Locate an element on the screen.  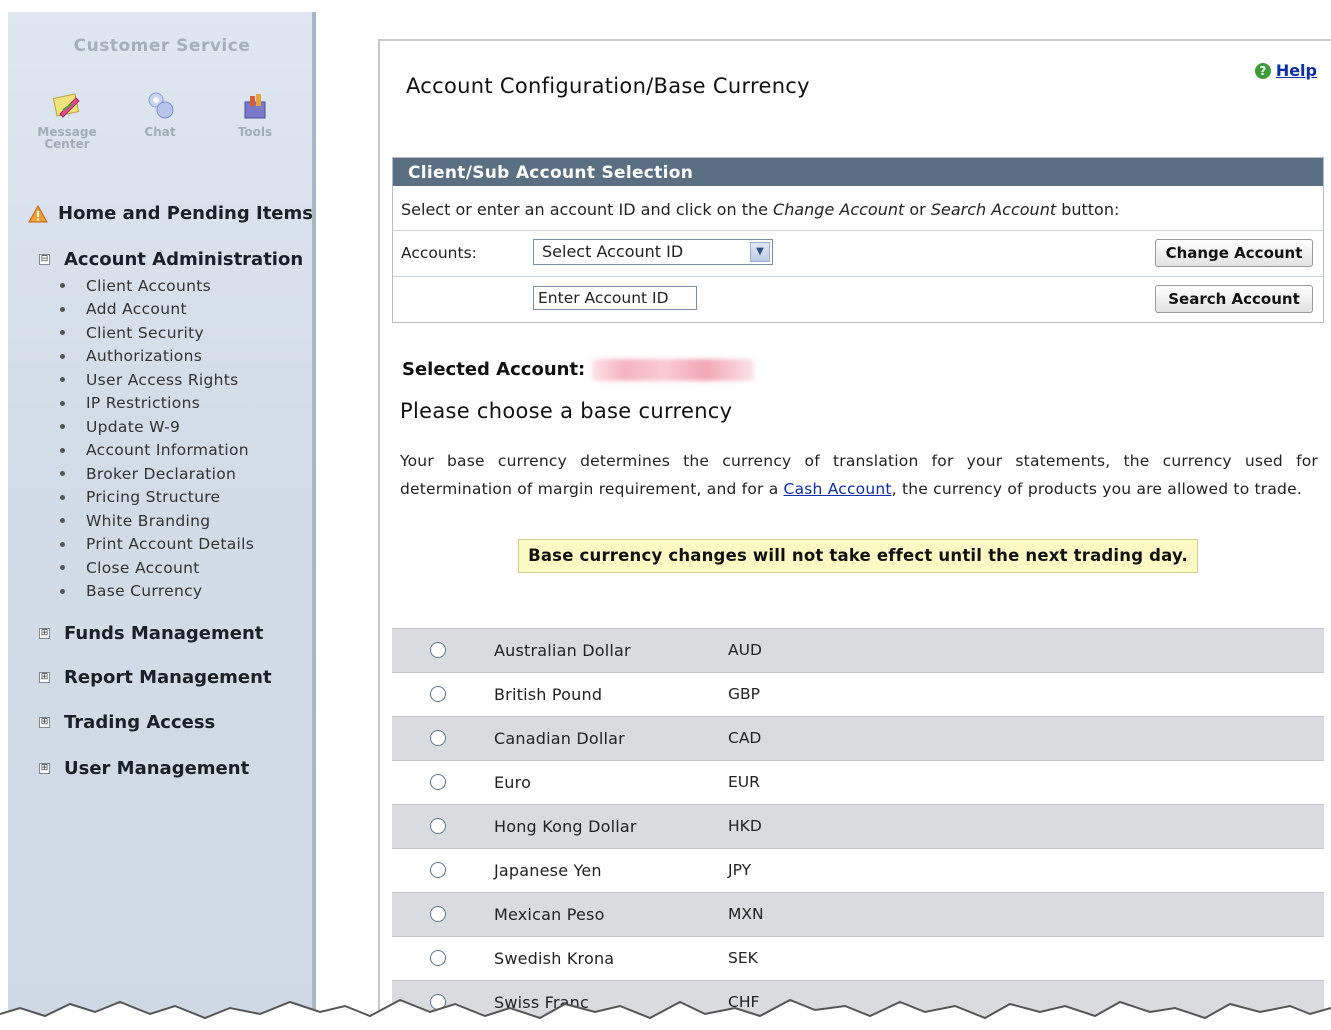
cash-account-link: Cash Account is located at coordinates (838, 489).